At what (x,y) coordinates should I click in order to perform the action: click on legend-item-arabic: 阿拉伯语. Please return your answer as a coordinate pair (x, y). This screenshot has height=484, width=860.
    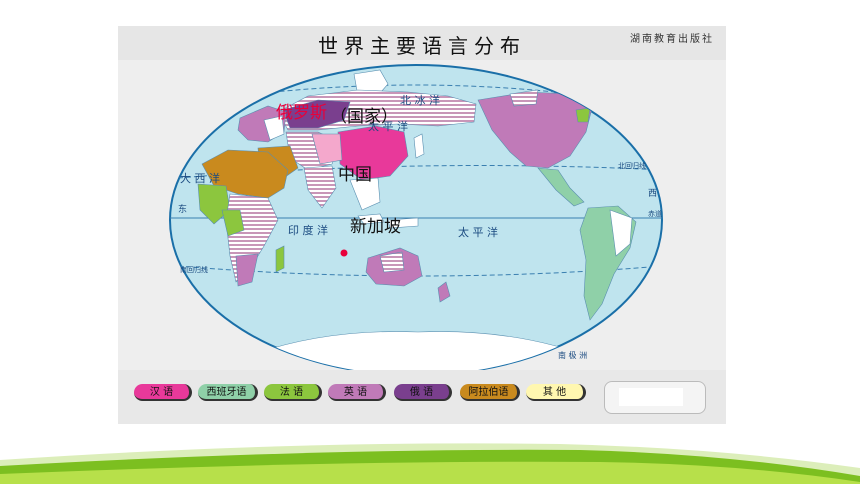
    Looking at the image, I should click on (490, 392).